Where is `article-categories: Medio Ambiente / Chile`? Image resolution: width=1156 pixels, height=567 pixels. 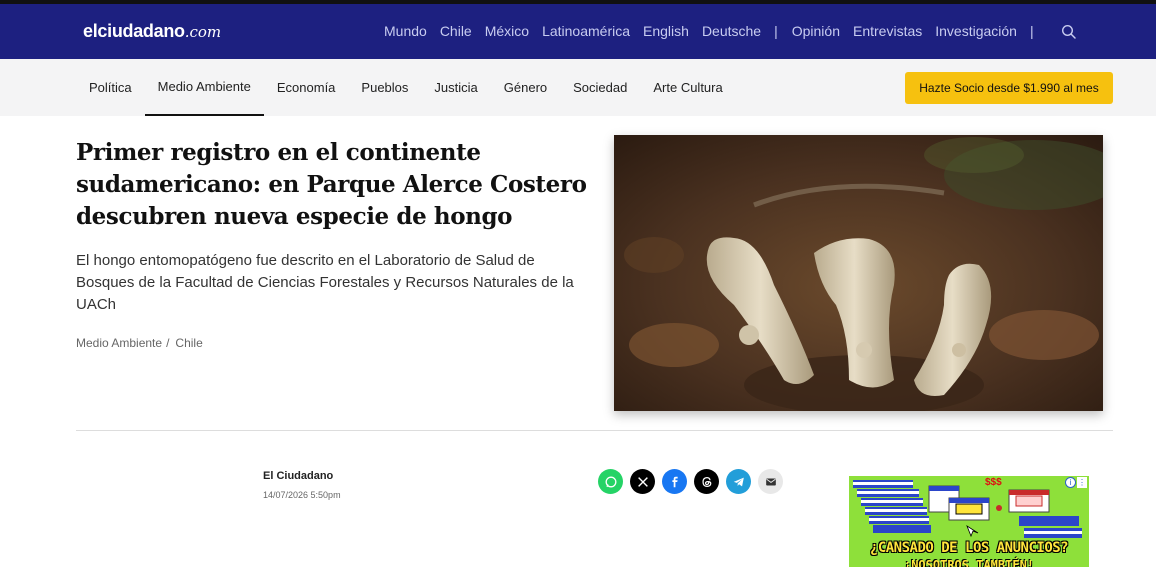 article-categories: Medio Ambiente / Chile is located at coordinates (139, 343).